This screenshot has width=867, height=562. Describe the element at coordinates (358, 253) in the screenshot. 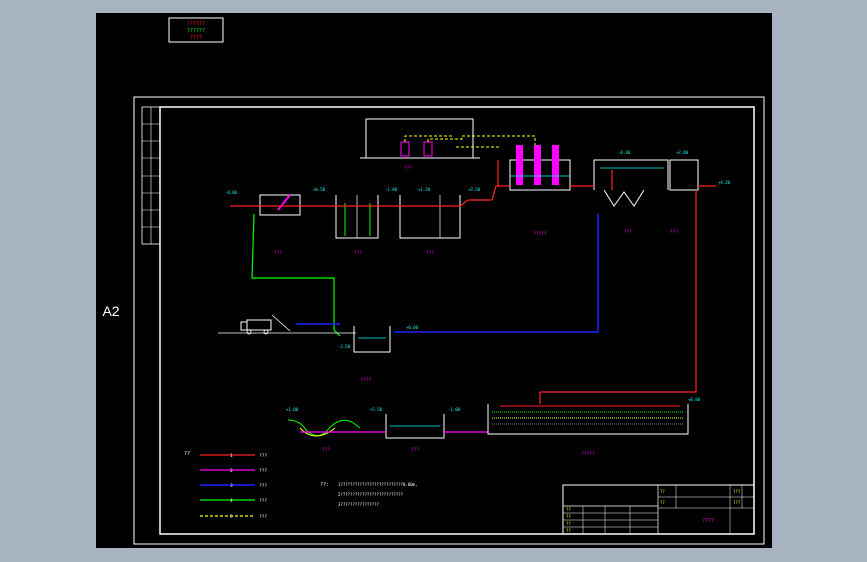

I see `water-intake-label: ???` at that location.